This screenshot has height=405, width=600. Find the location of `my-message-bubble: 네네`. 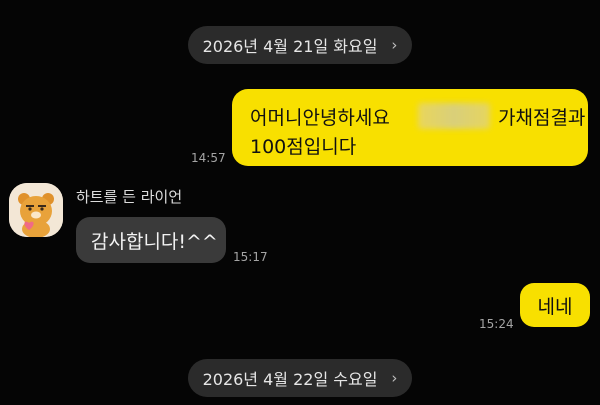

my-message-bubble: 네네 is located at coordinates (555, 305).